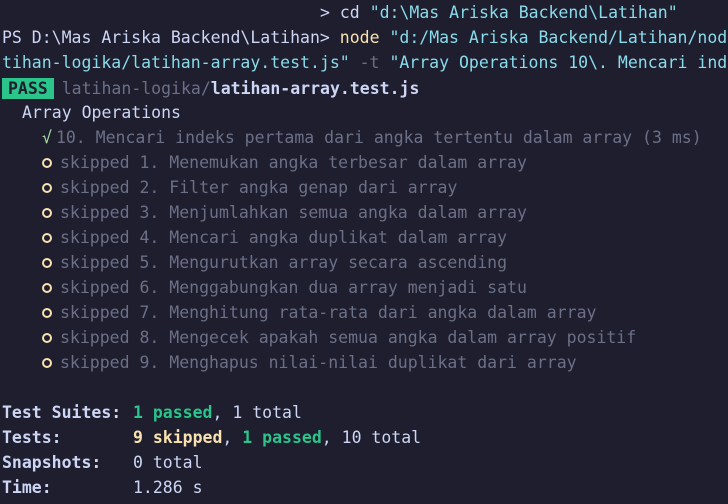 This screenshot has height=504, width=728. I want to click on skipped-test-row: skipped 2. Filter angka genap dari array, so click(249, 187).